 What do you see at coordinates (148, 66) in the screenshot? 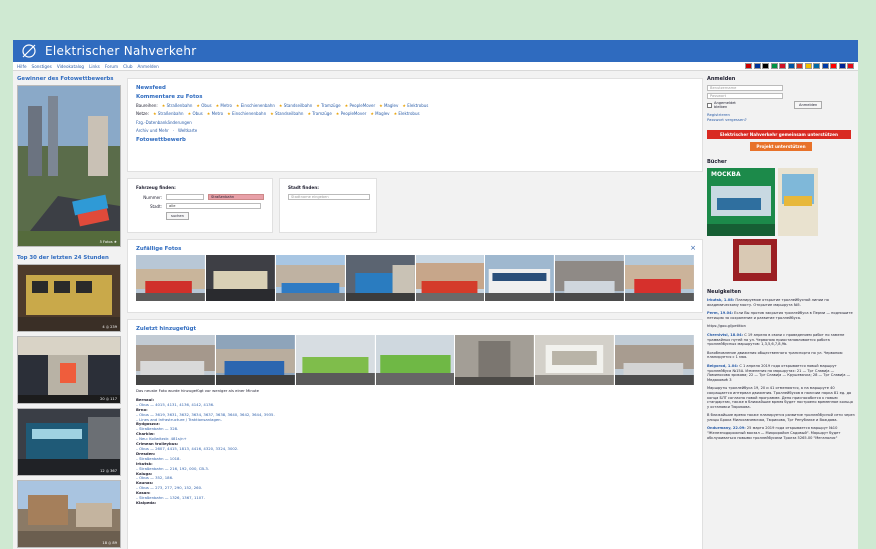
I see `menu-item-anmelden: Anmelden` at bounding box center [148, 66].